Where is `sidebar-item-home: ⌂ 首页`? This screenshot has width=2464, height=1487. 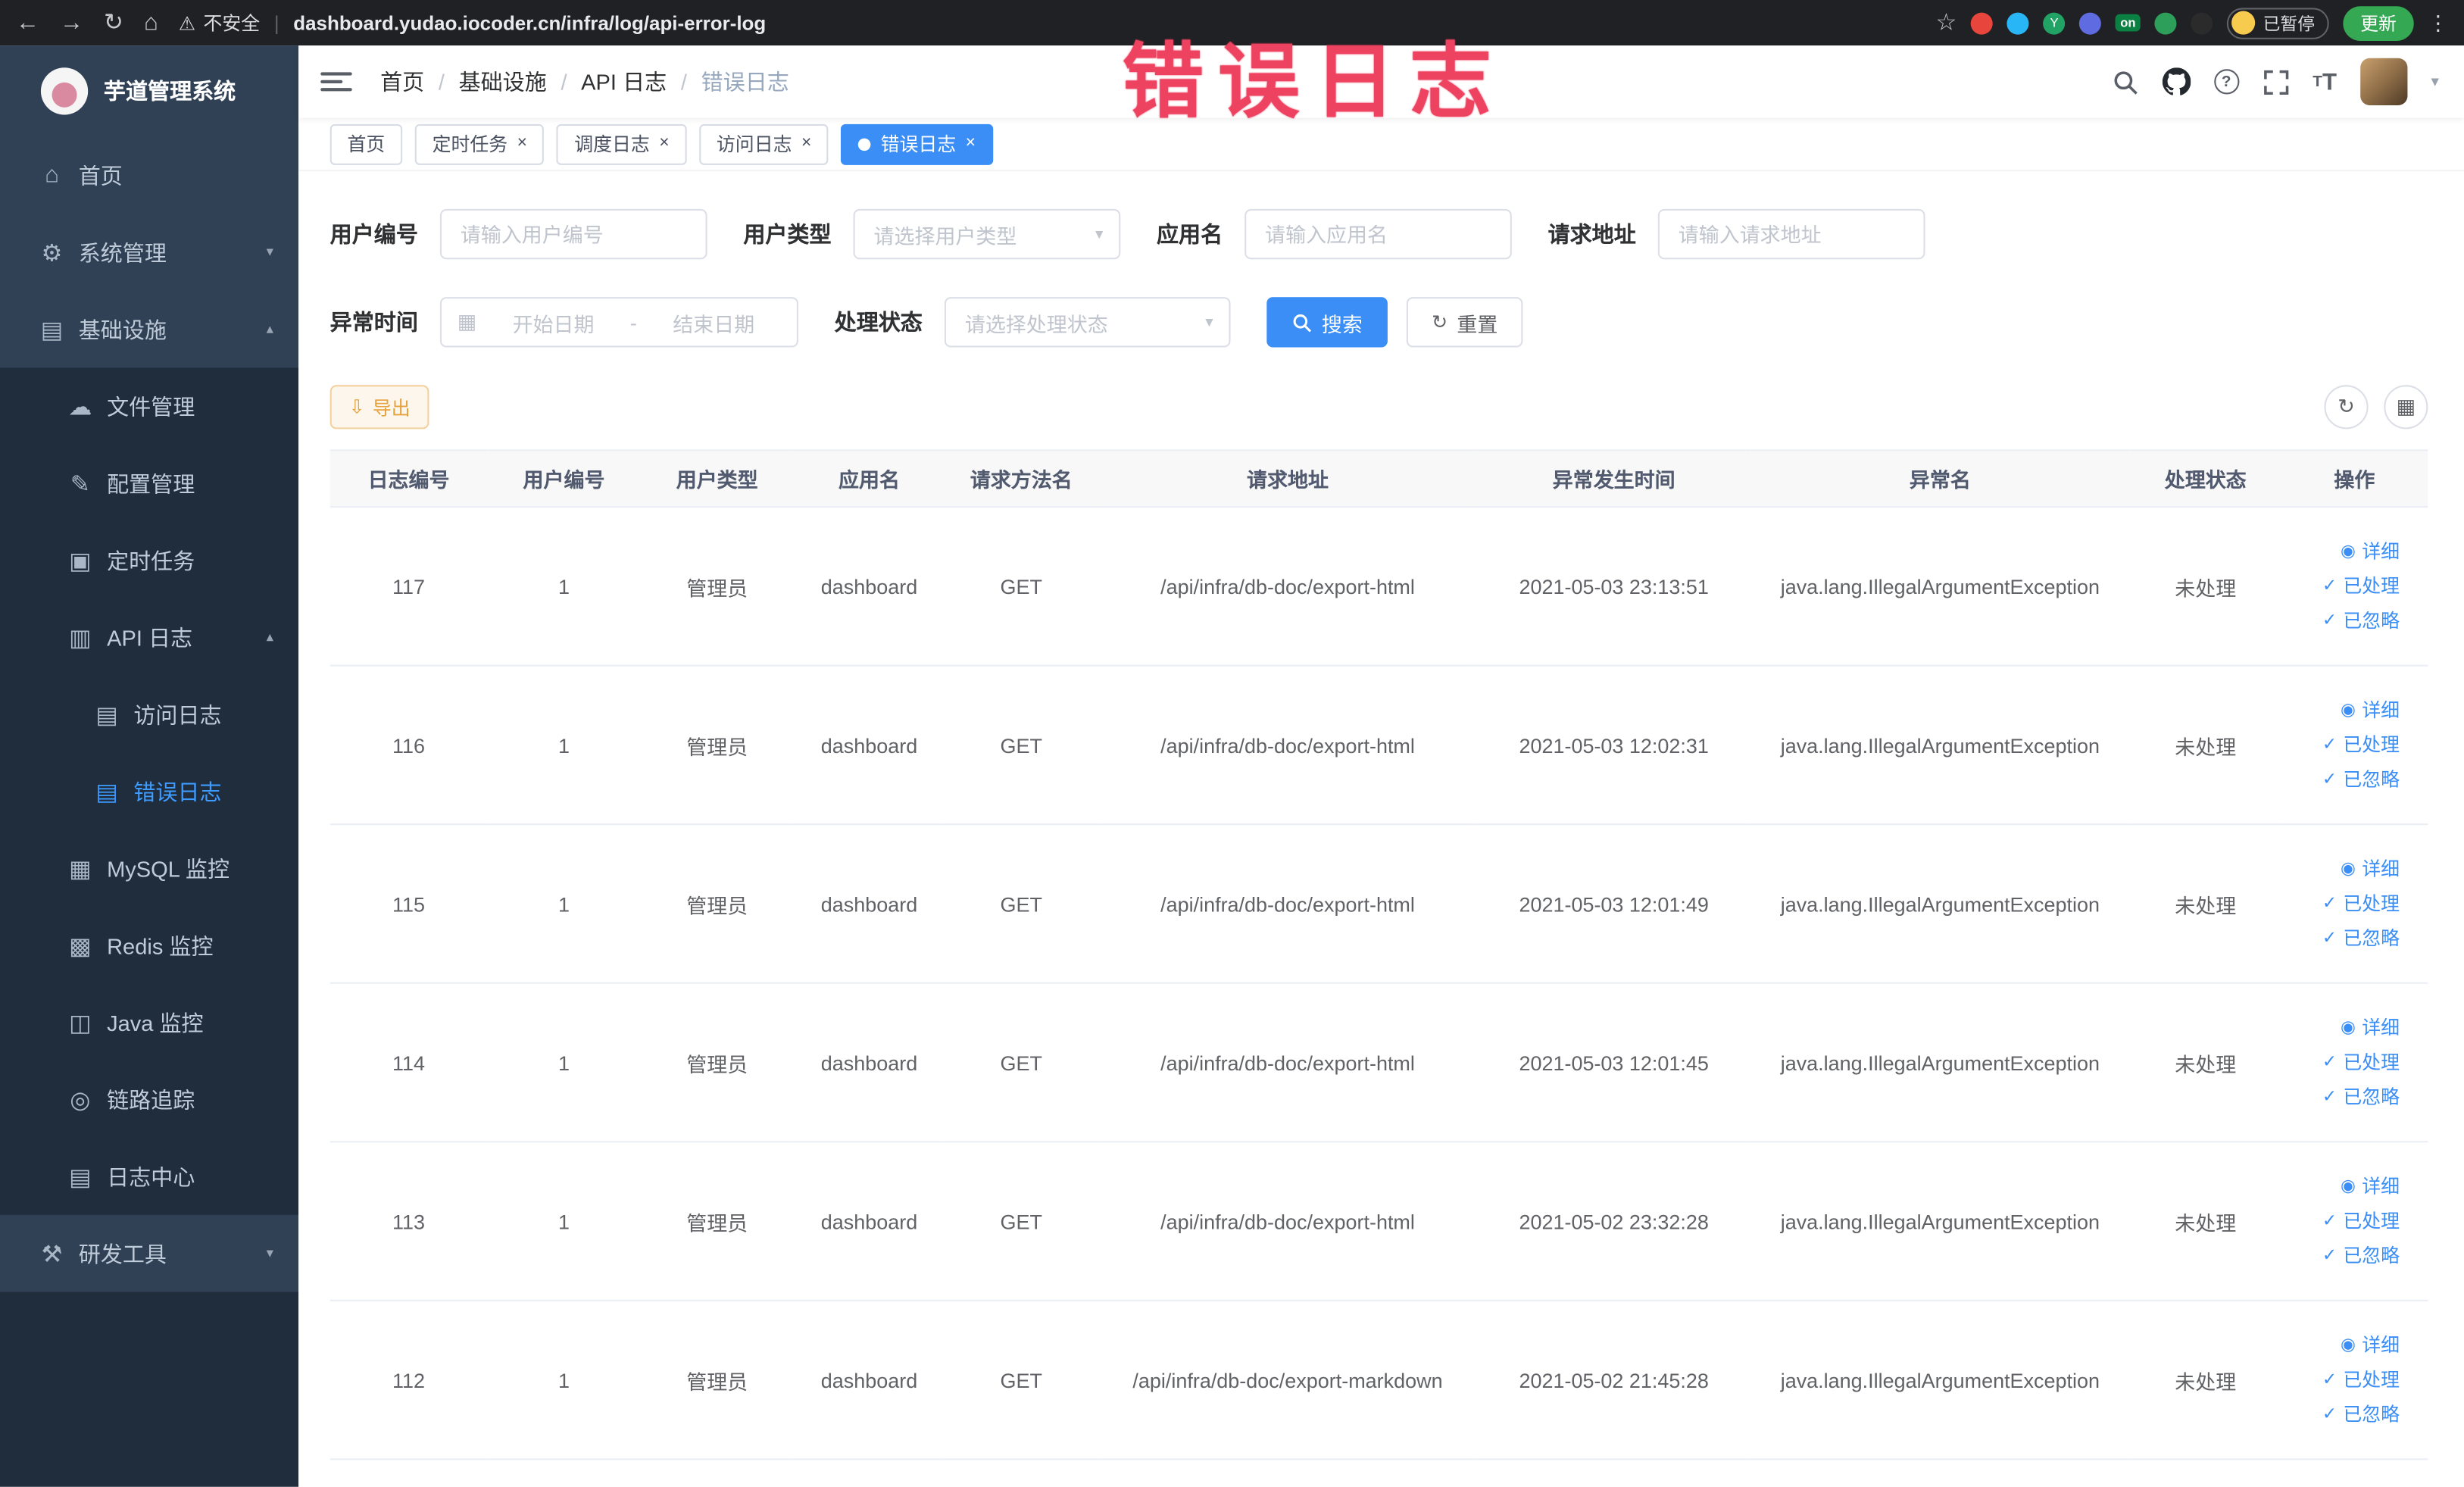
sidebar-item-home: ⌂ 首页 is located at coordinates (149, 175).